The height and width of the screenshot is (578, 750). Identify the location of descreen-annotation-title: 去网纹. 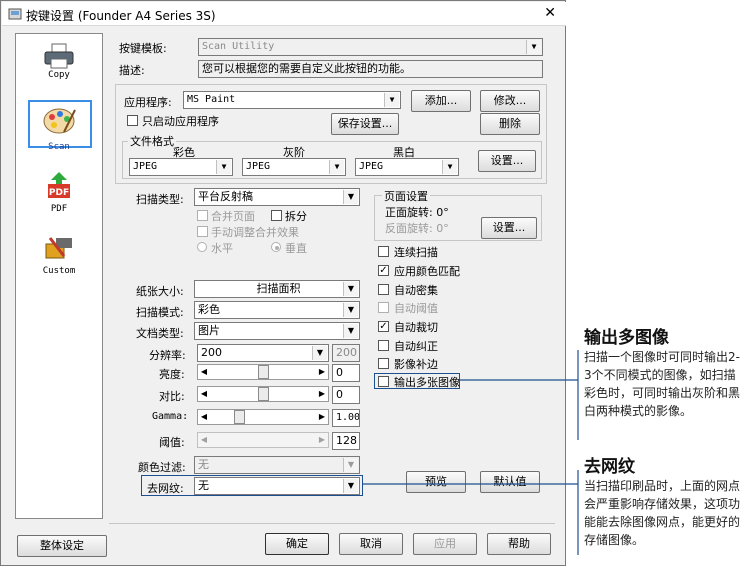
(609, 467).